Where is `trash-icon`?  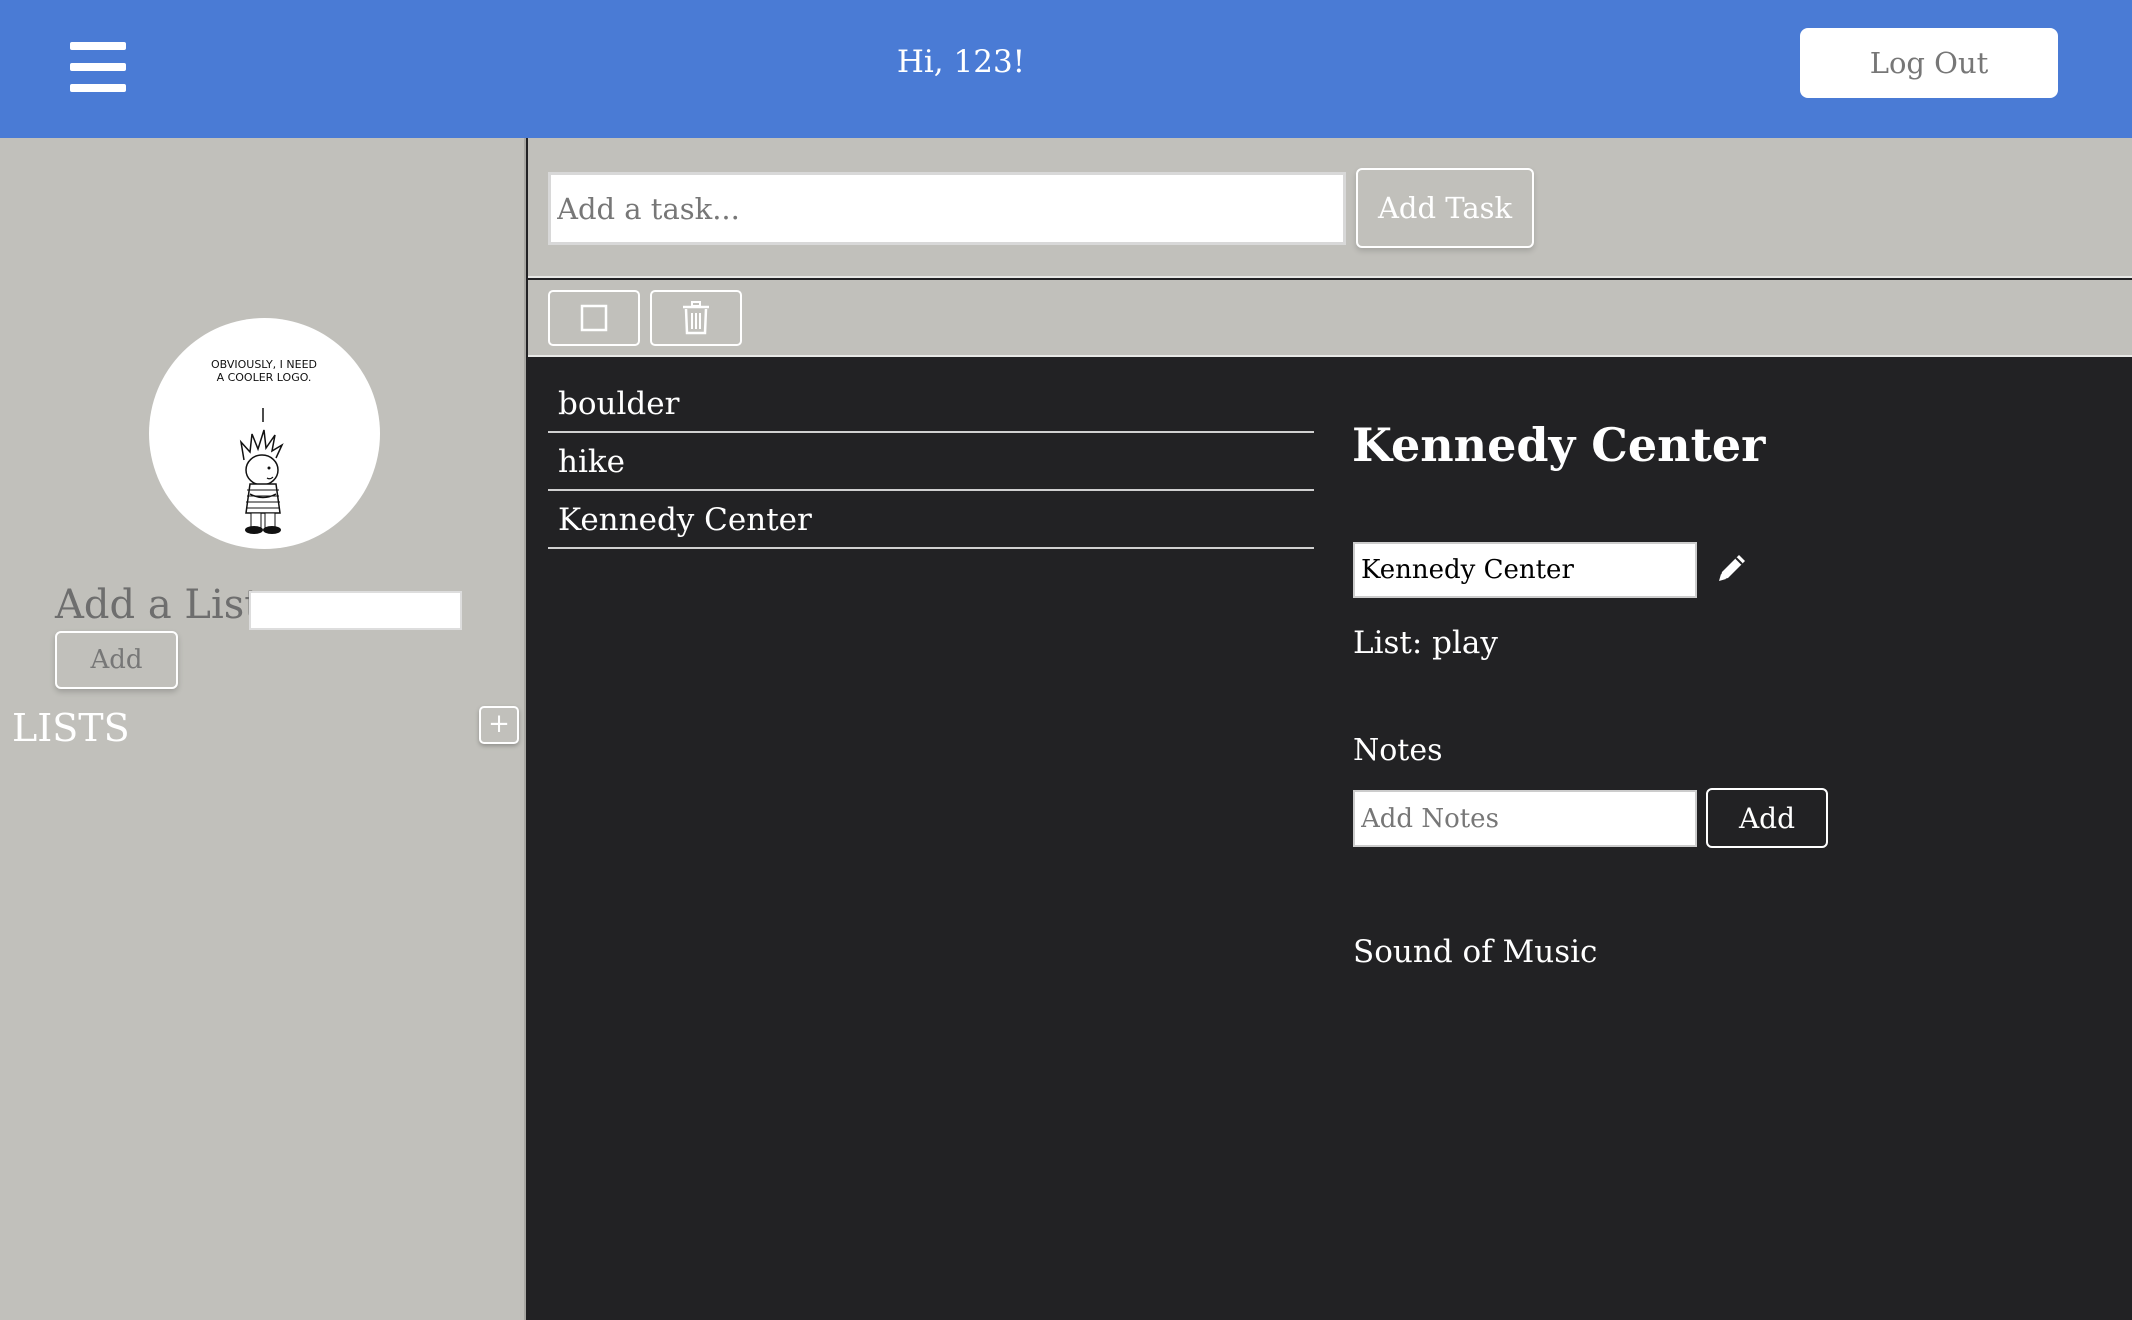 trash-icon is located at coordinates (696, 318).